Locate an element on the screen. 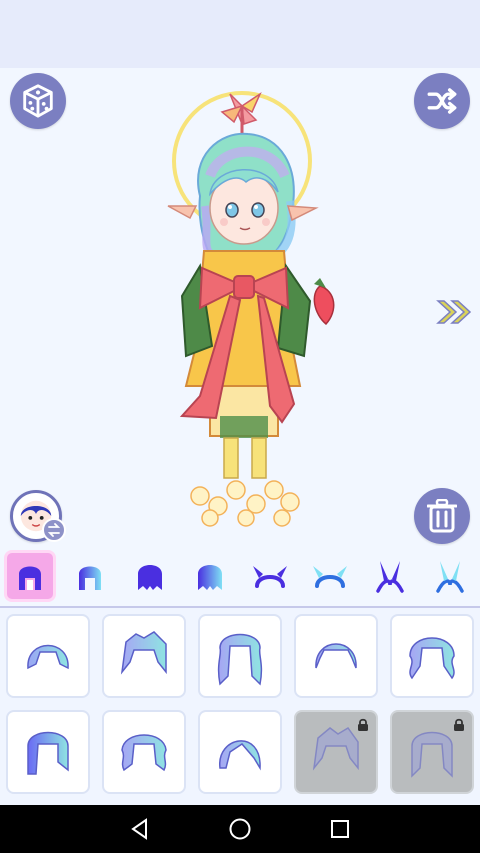 The height and width of the screenshot is (853, 480). hairstyle-bob-icon is located at coordinates (48, 657).